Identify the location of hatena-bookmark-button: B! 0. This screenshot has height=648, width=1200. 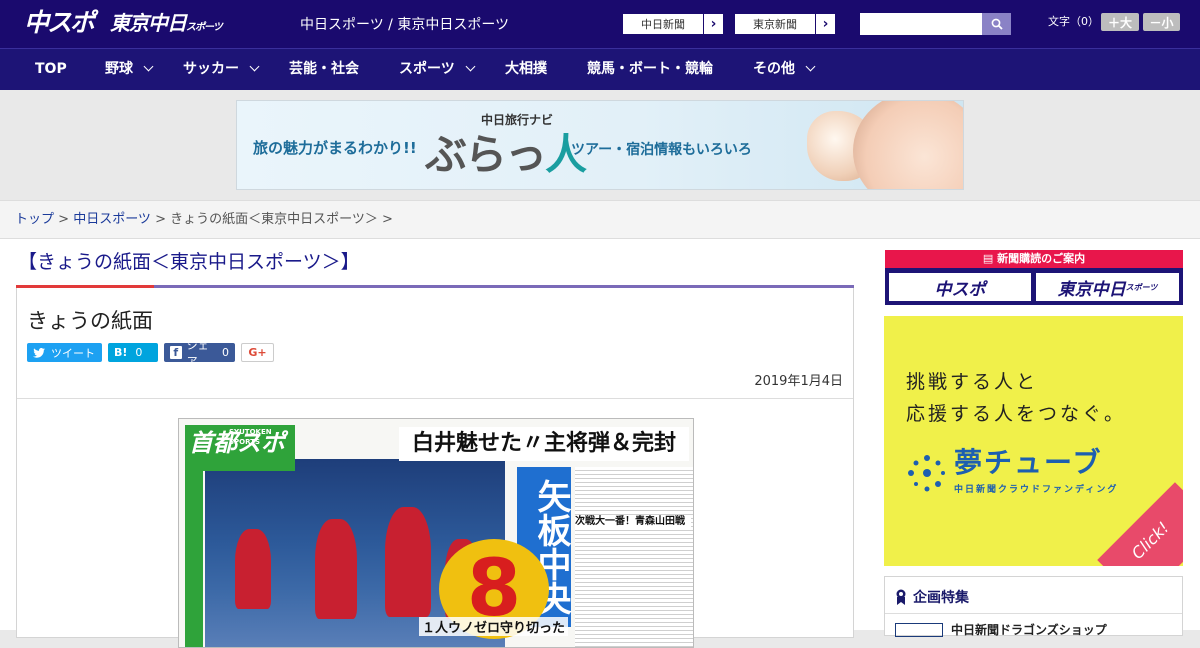
(133, 352).